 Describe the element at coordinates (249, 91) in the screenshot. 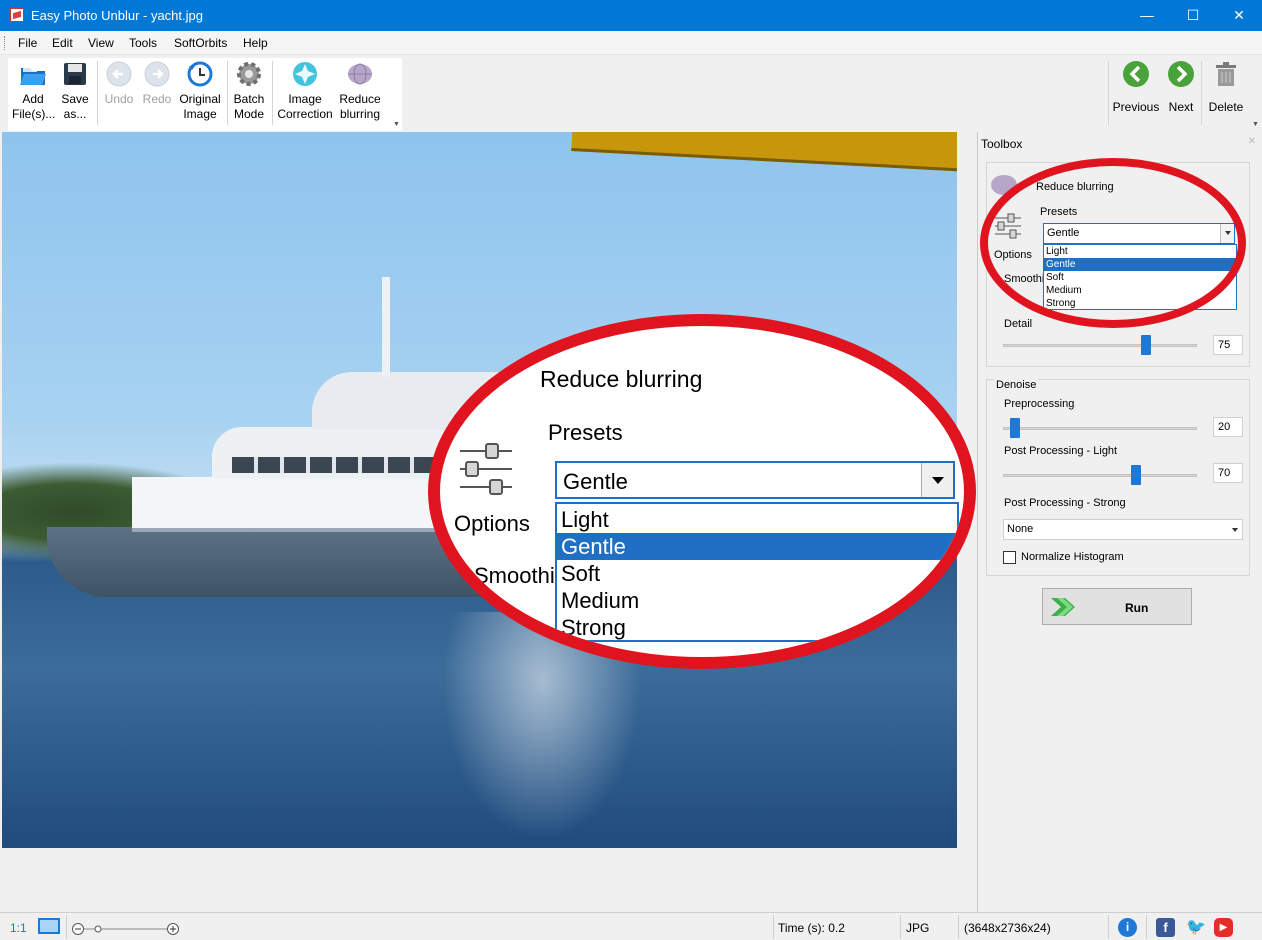

I see `batch-mode-button: Batch Mode` at that location.